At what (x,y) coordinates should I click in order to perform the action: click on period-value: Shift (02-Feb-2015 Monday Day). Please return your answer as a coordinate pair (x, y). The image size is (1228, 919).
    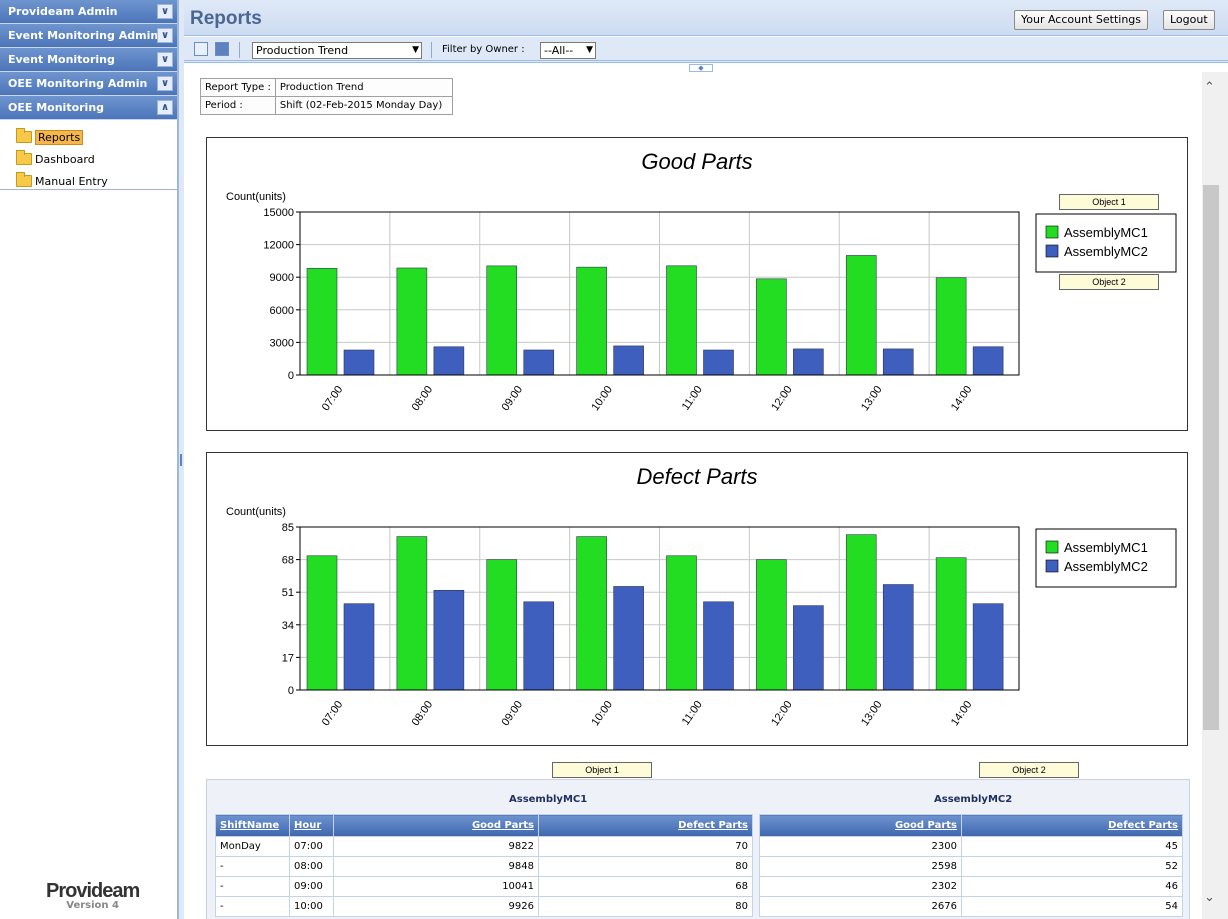
    Looking at the image, I should click on (363, 105).